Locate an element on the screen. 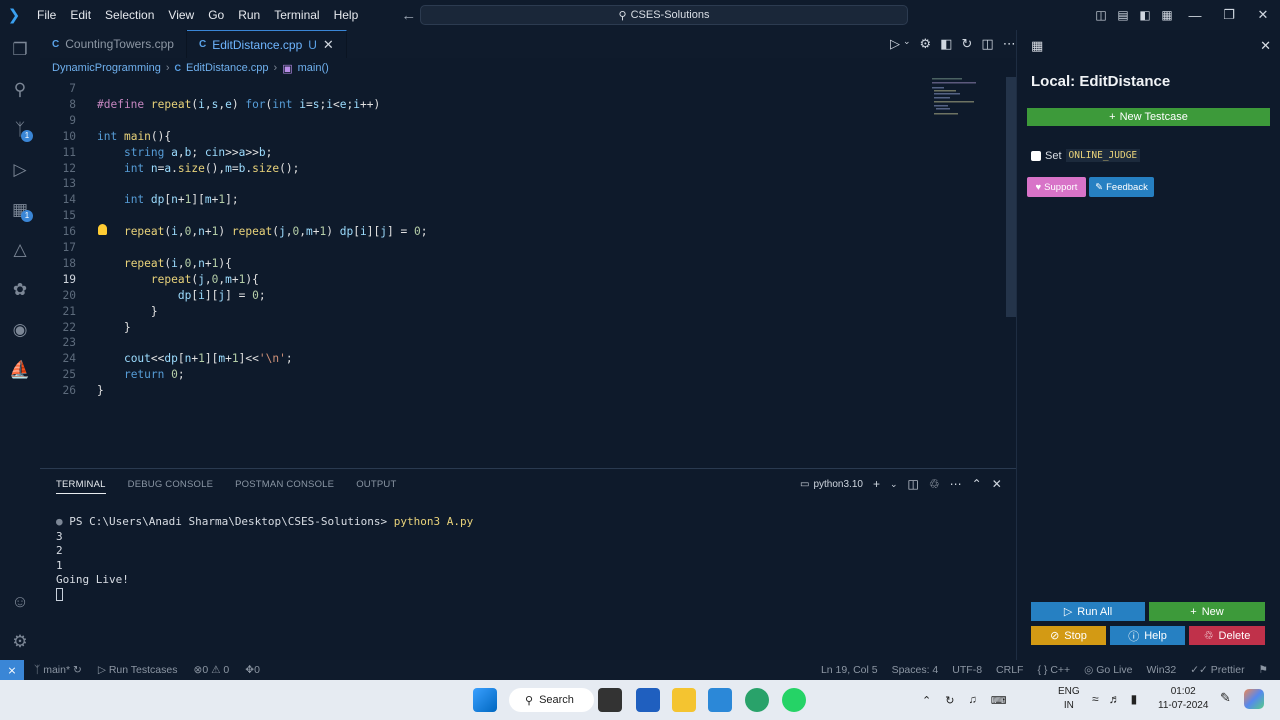  menu-selection: Selection is located at coordinates (129, 15).